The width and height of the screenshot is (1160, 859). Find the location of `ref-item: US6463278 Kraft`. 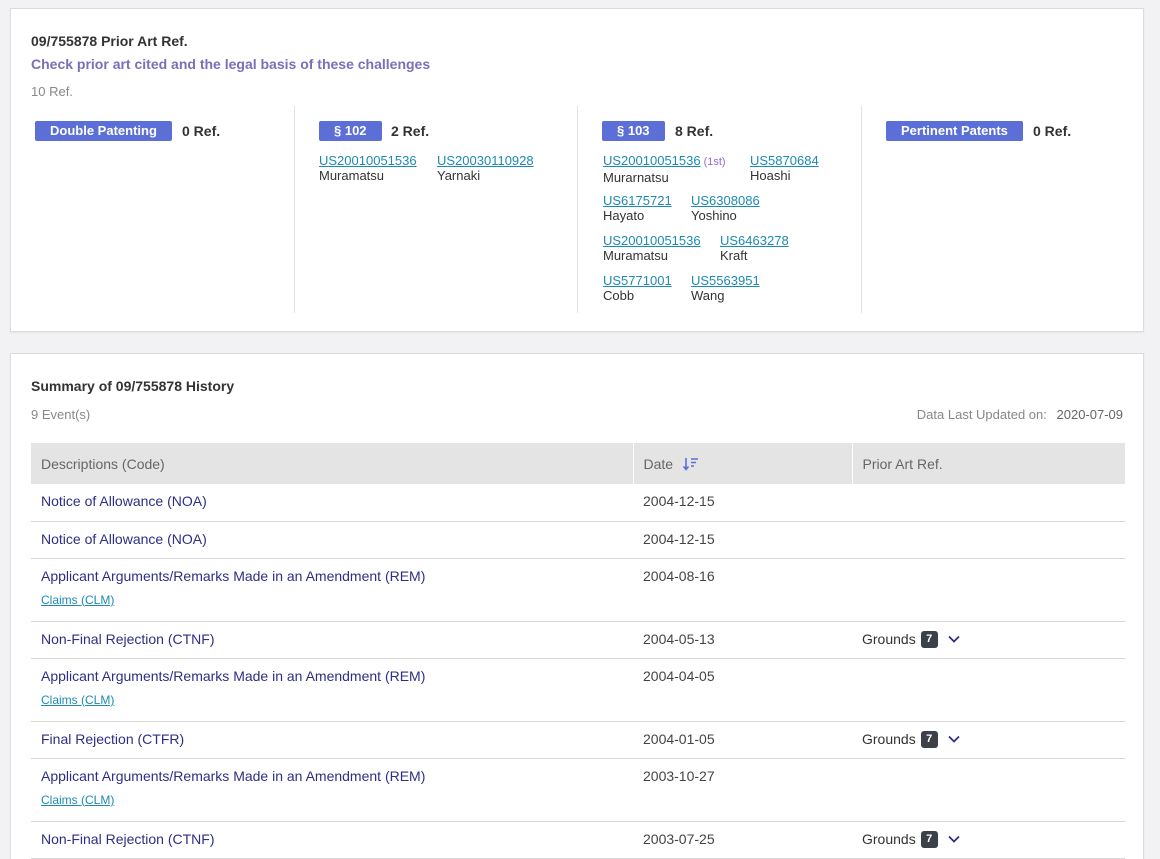

ref-item: US6463278 Kraft is located at coordinates (754, 248).